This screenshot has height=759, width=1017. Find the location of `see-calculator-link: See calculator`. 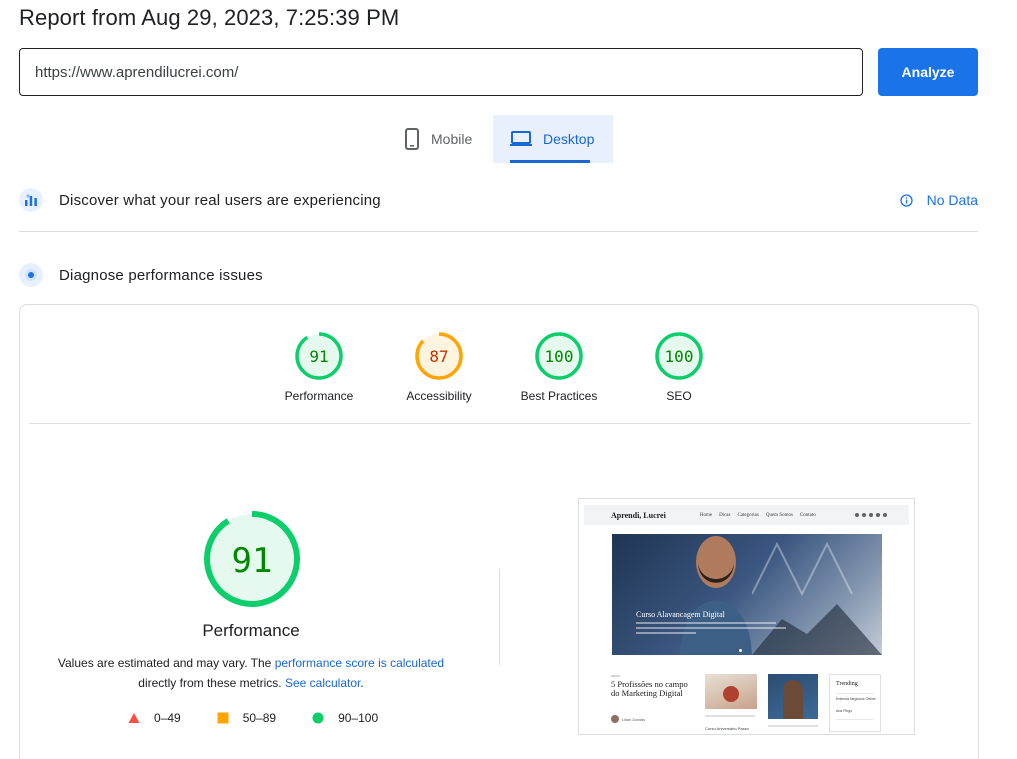

see-calculator-link: See calculator is located at coordinates (322, 683).